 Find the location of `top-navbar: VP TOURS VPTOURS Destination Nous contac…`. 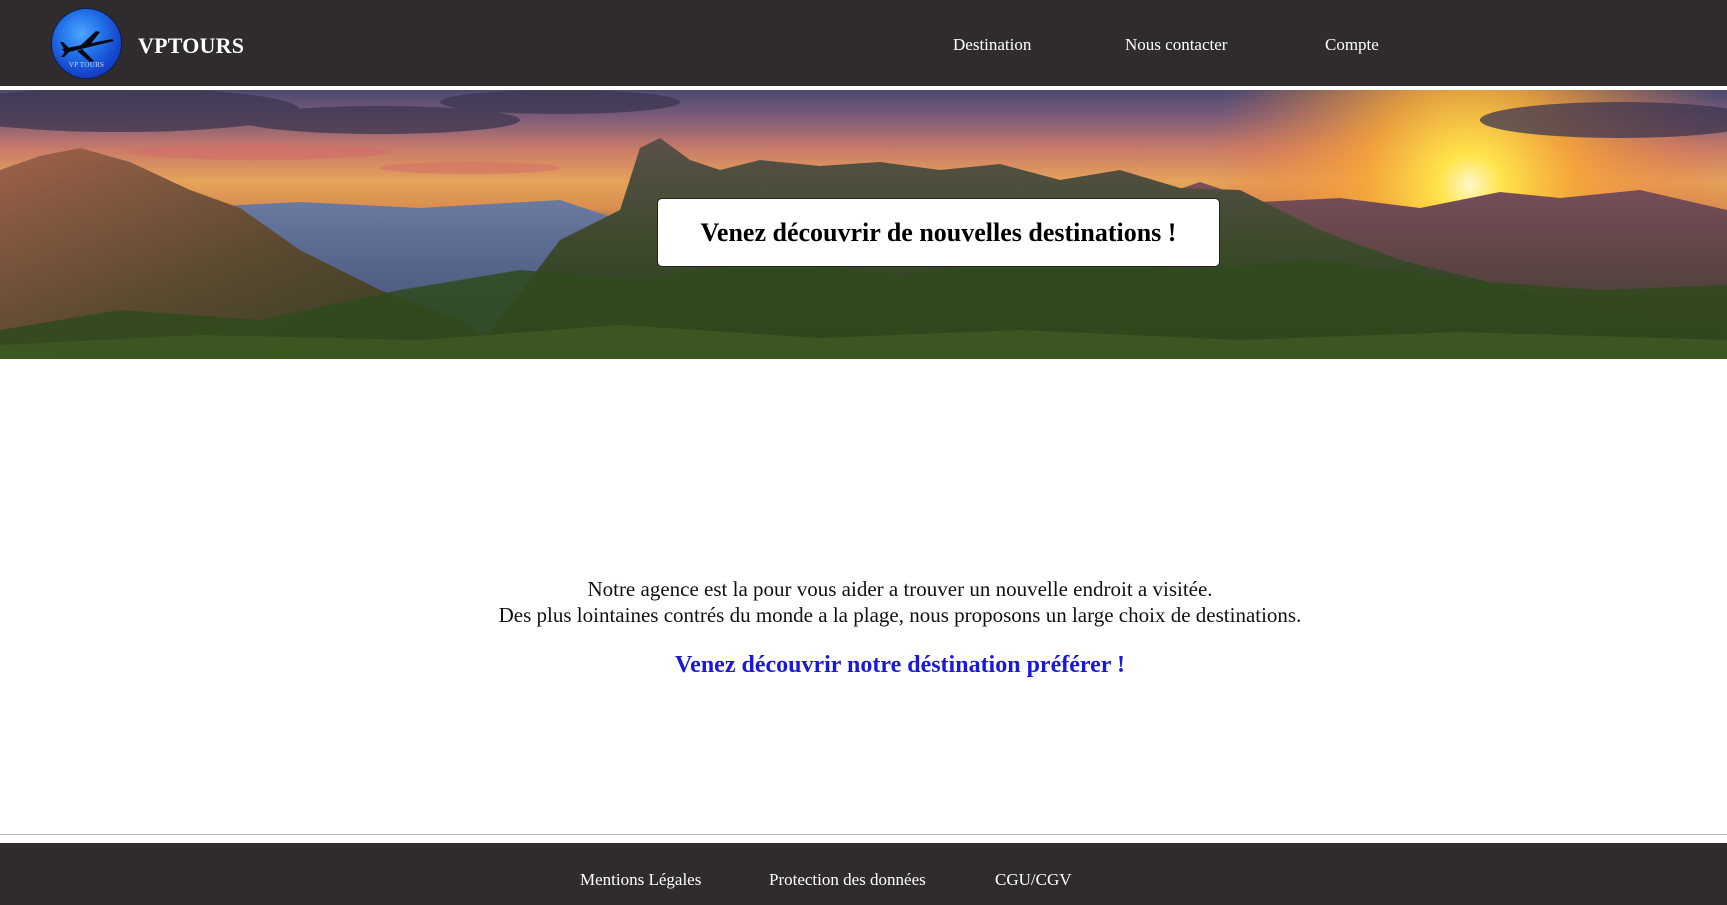

top-navbar: VP TOURS VPTOURS Destination Nous contac… is located at coordinates (863, 43).